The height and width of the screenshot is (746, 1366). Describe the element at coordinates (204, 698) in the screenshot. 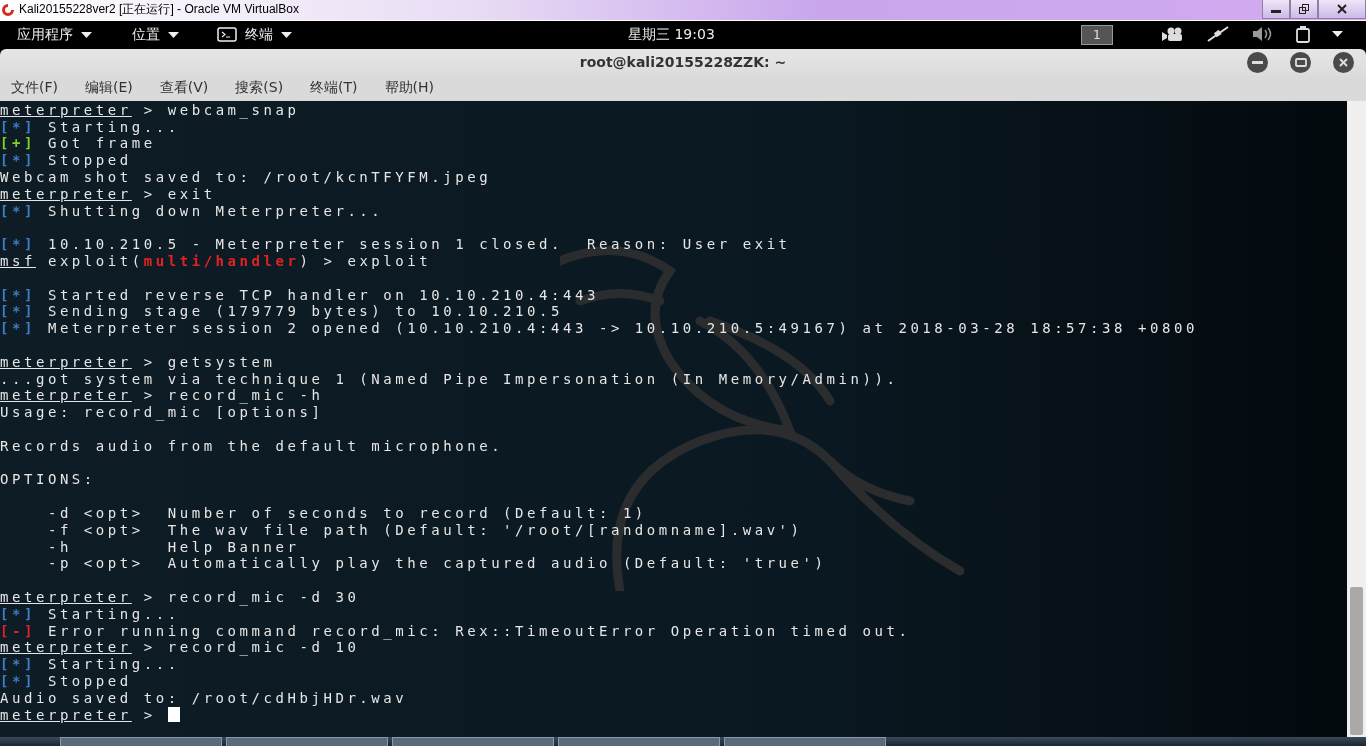

I see `output-text: Audio saved to: /root/cdHbjHDr.wav` at that location.